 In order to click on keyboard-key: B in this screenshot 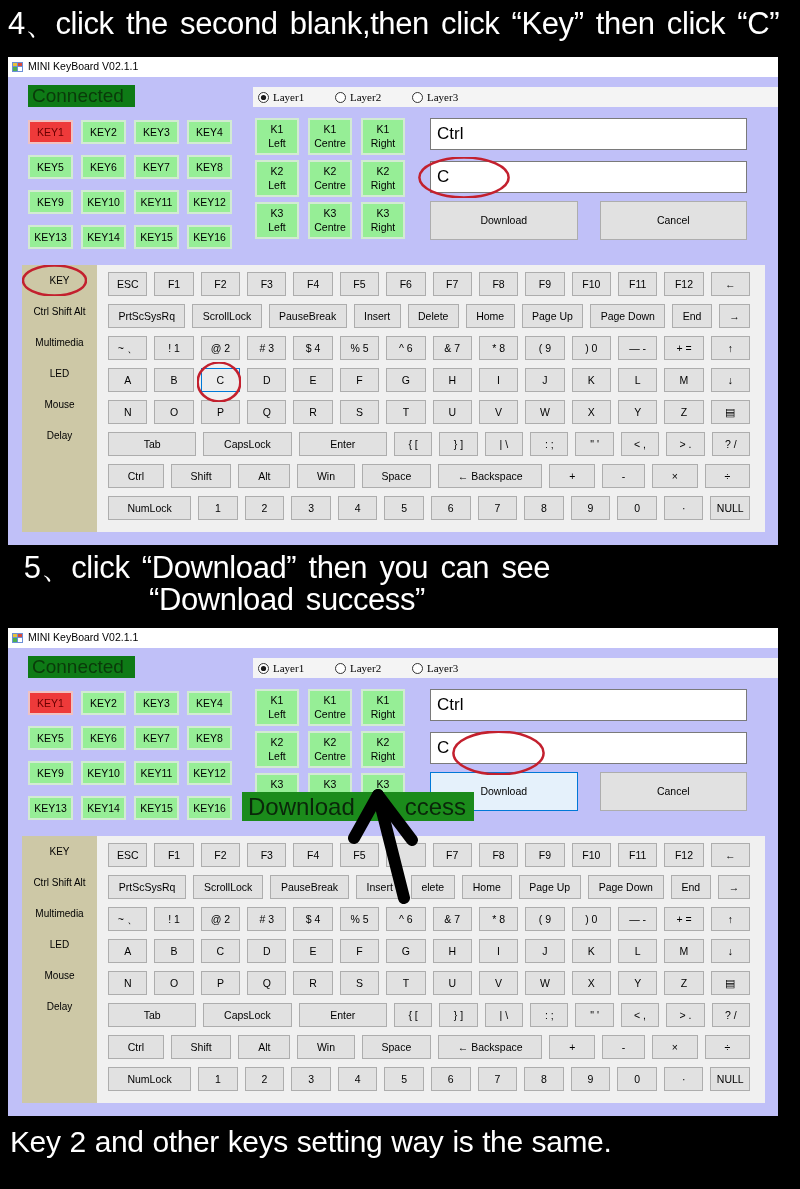, I will do `click(174, 380)`.